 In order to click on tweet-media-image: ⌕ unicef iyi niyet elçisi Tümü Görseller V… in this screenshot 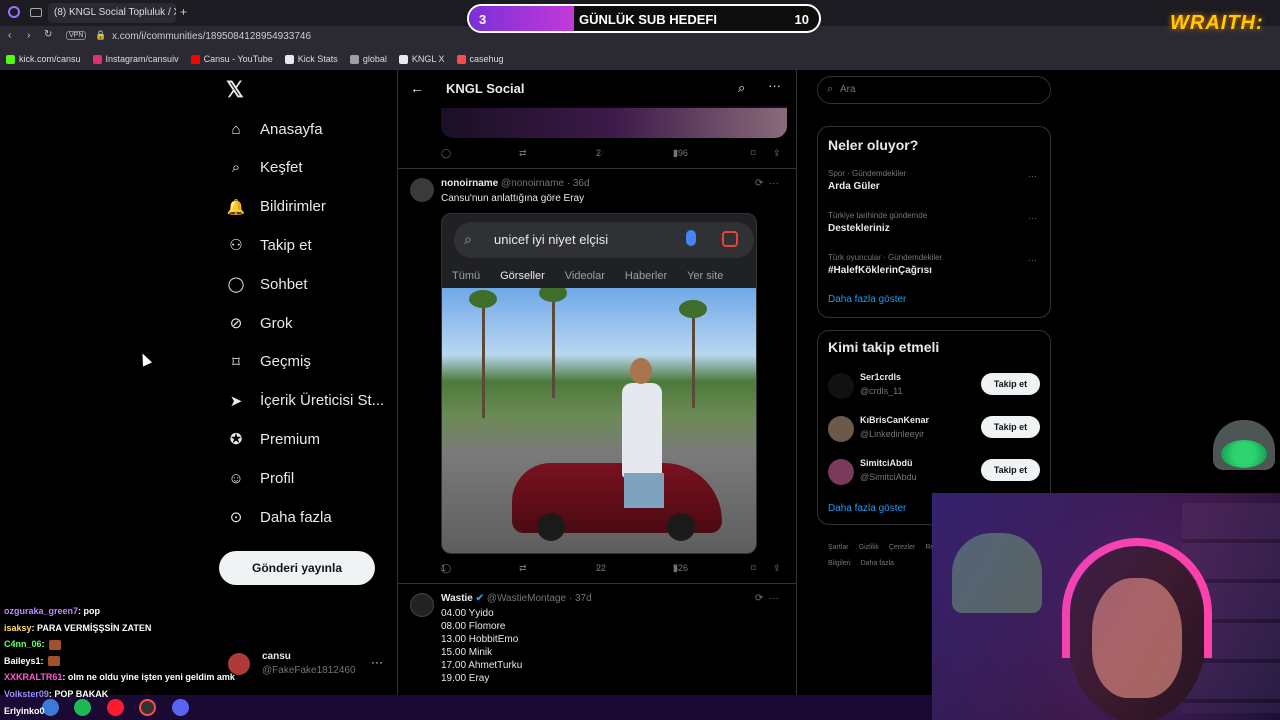, I will do `click(599, 383)`.